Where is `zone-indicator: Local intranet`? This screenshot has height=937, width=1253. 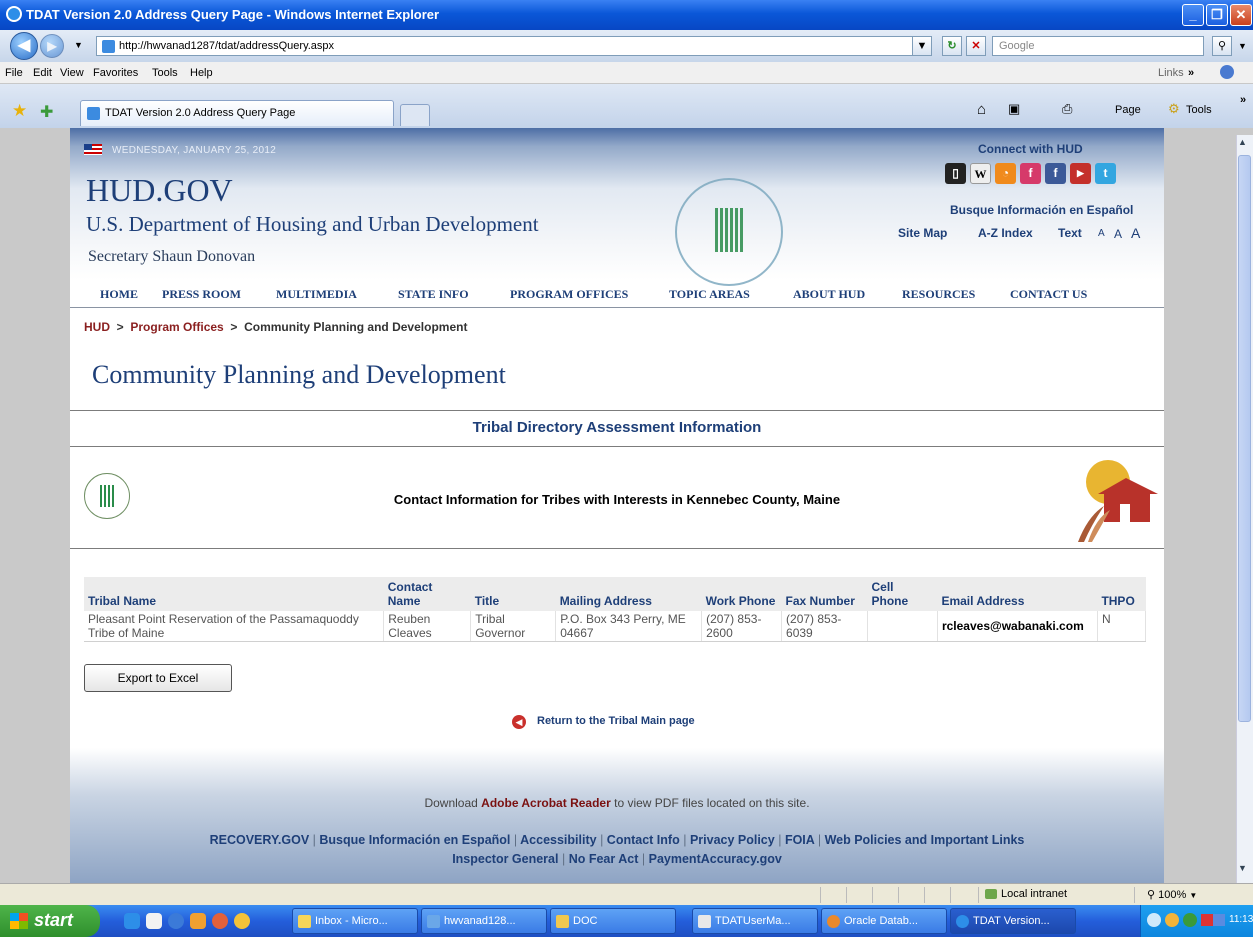
zone-indicator: Local intranet is located at coordinates (1048, 895).